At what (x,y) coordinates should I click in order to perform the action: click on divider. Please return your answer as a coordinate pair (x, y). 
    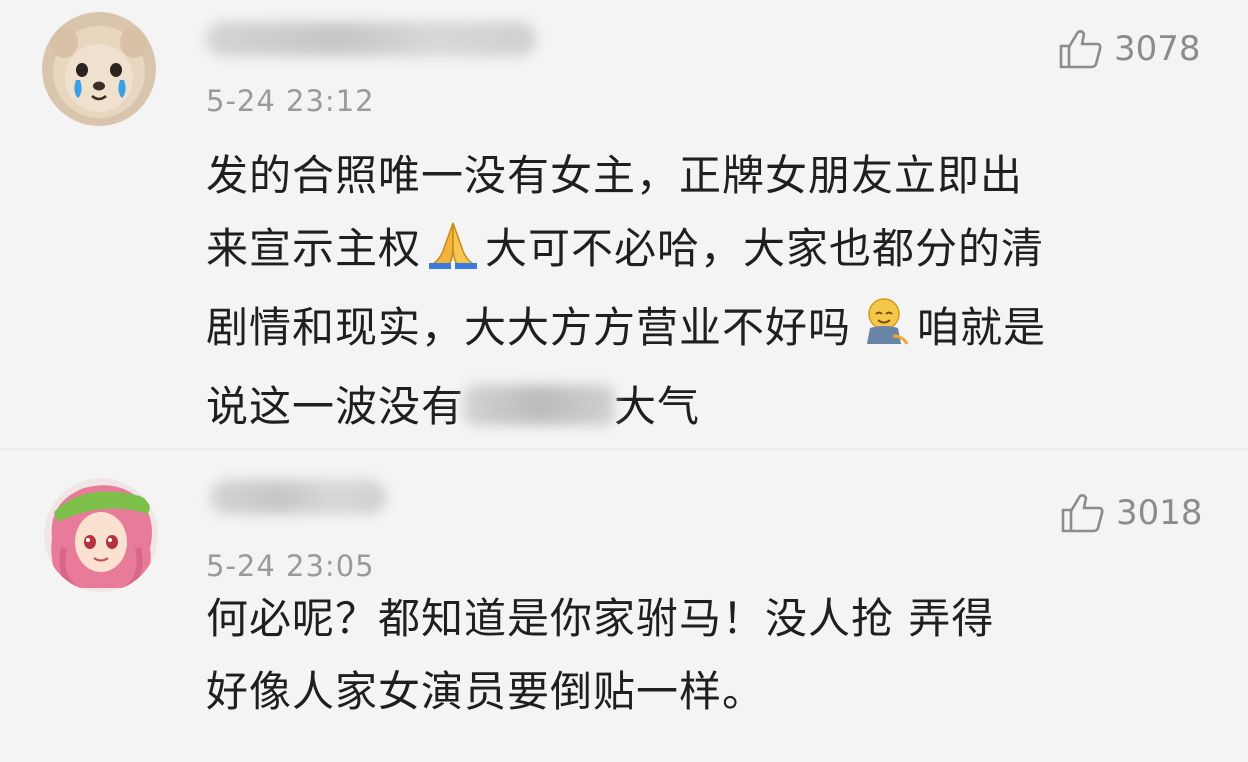
    Looking at the image, I should click on (624, 449).